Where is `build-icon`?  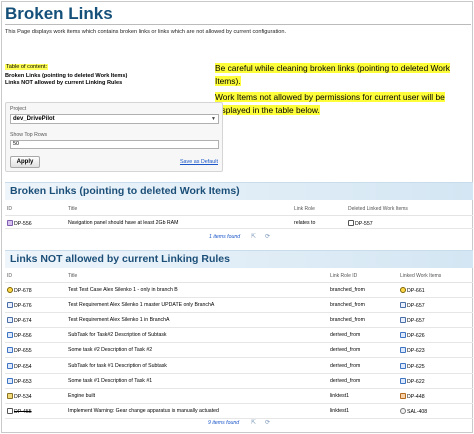
build-icon is located at coordinates (10, 395).